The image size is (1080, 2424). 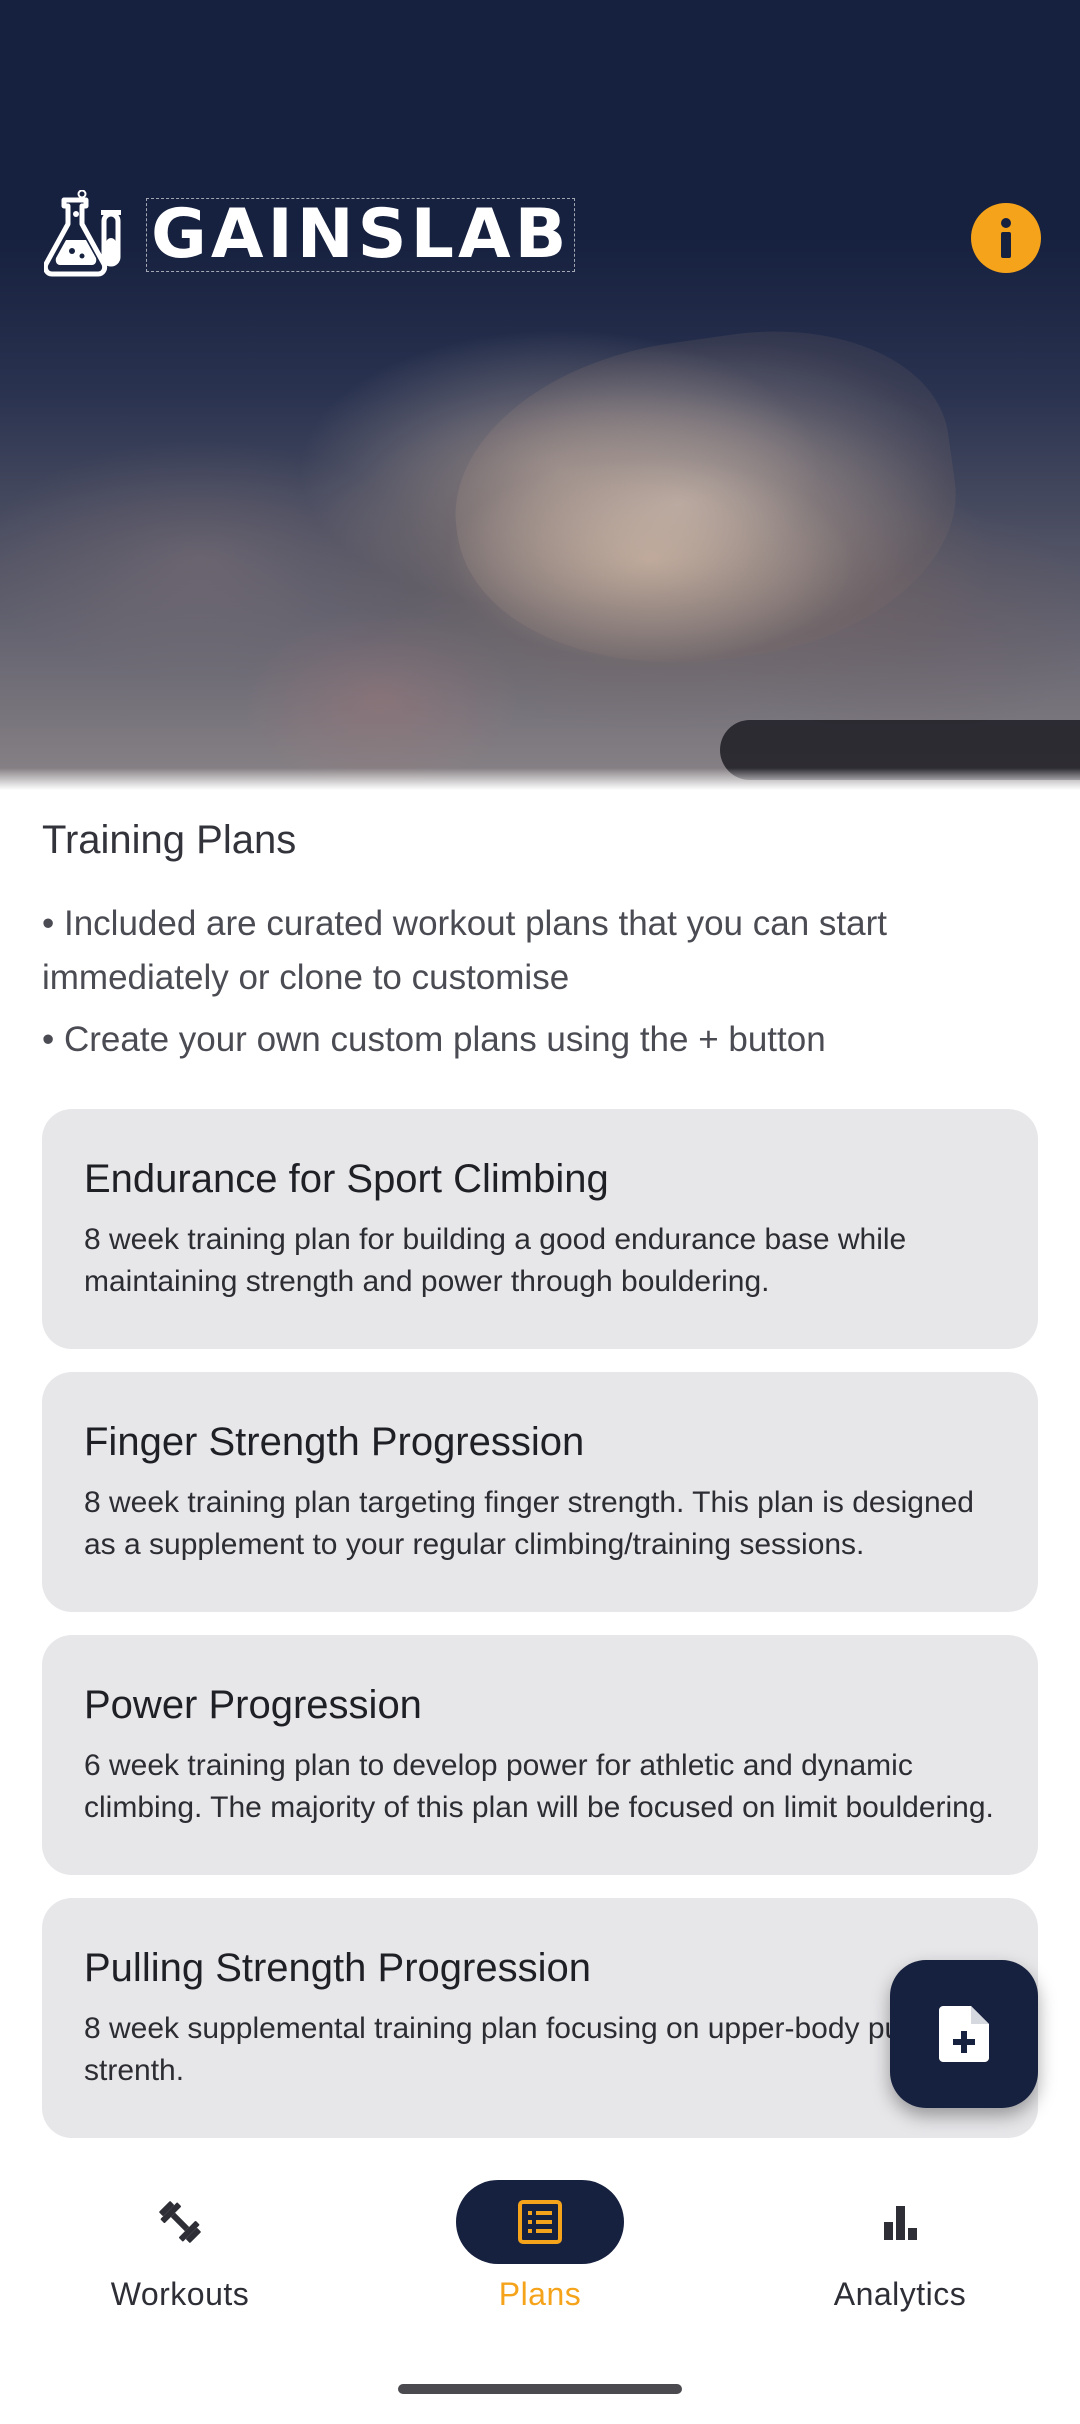 I want to click on nav-item-plans: Plans, so click(x=540, y=2240).